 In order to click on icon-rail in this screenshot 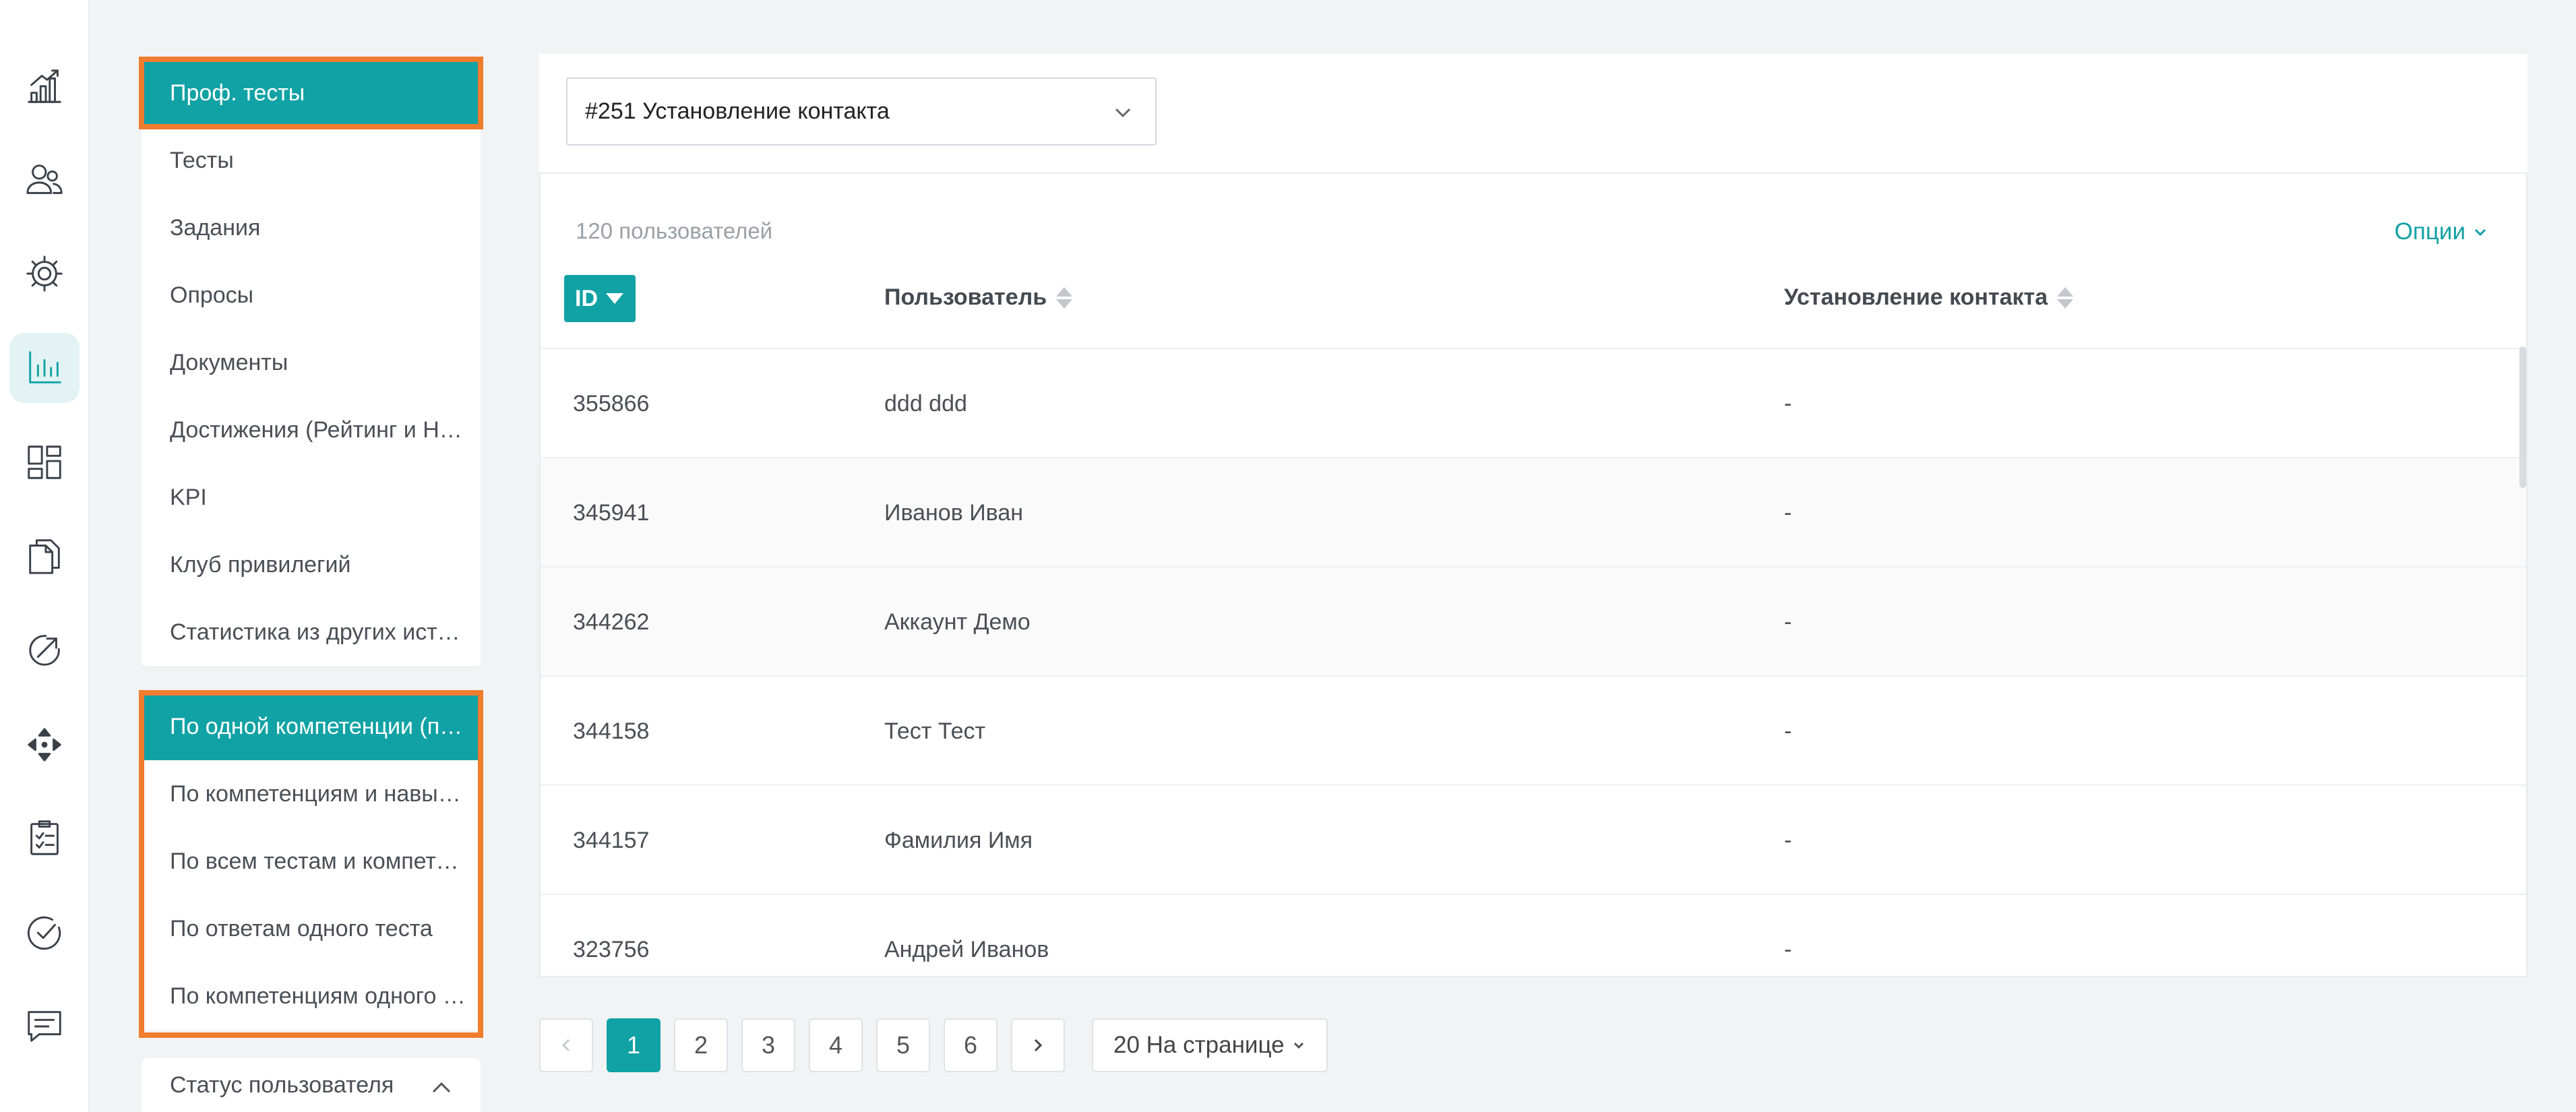, I will do `click(44, 556)`.